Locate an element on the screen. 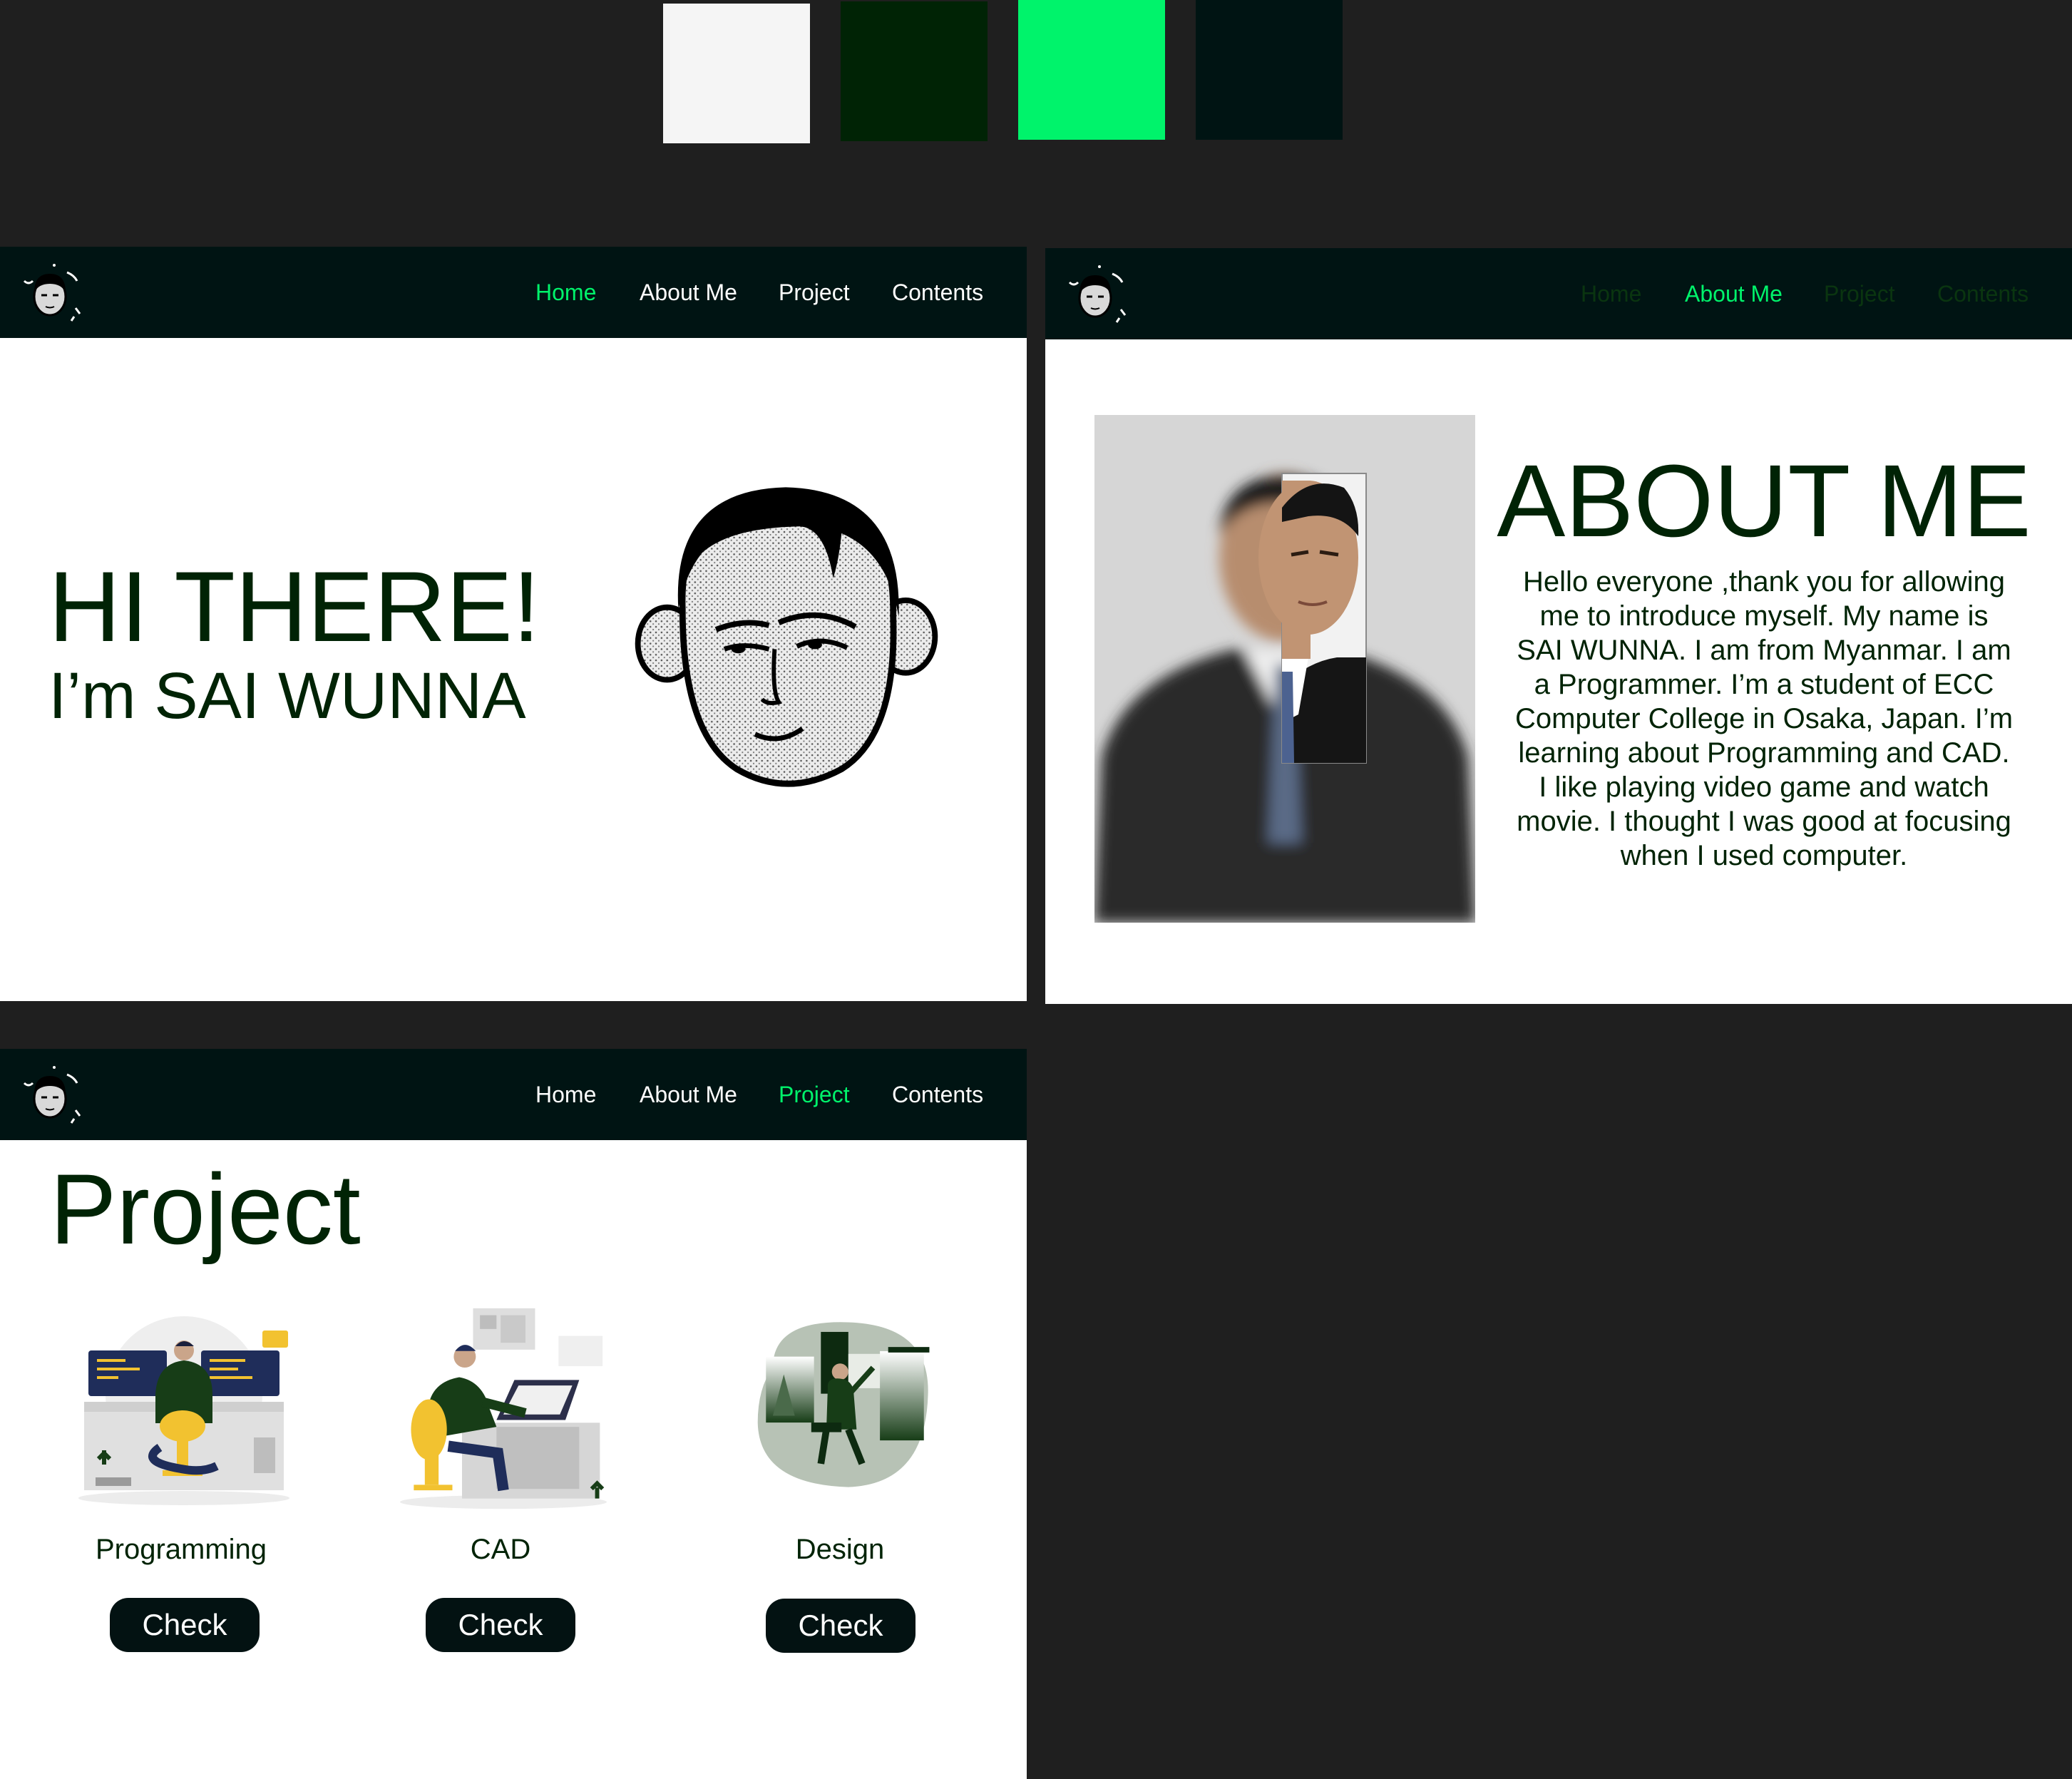  bio-line: SAI WUNNA. I am from Myanmar. I am is located at coordinates (1764, 650).